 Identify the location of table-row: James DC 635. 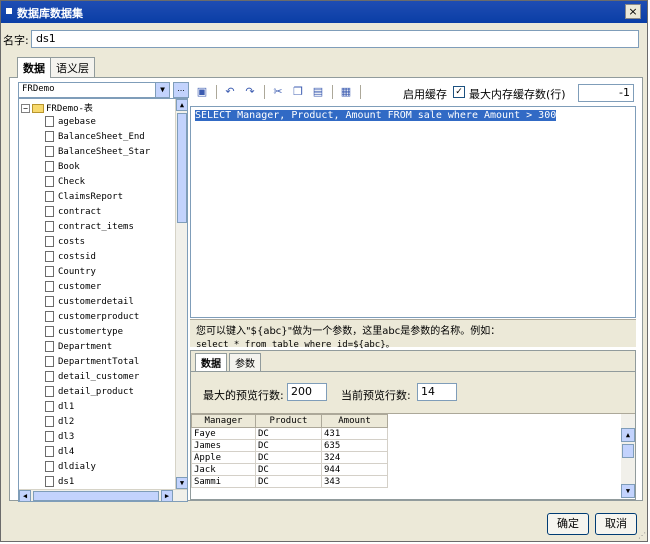
(289, 445).